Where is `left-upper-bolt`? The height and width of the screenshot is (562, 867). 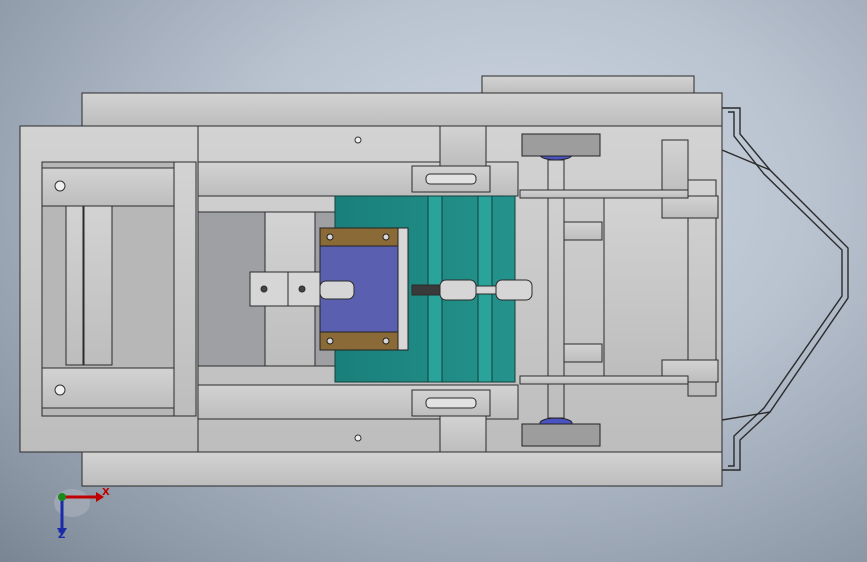
left-upper-bolt is located at coordinates (60, 186).